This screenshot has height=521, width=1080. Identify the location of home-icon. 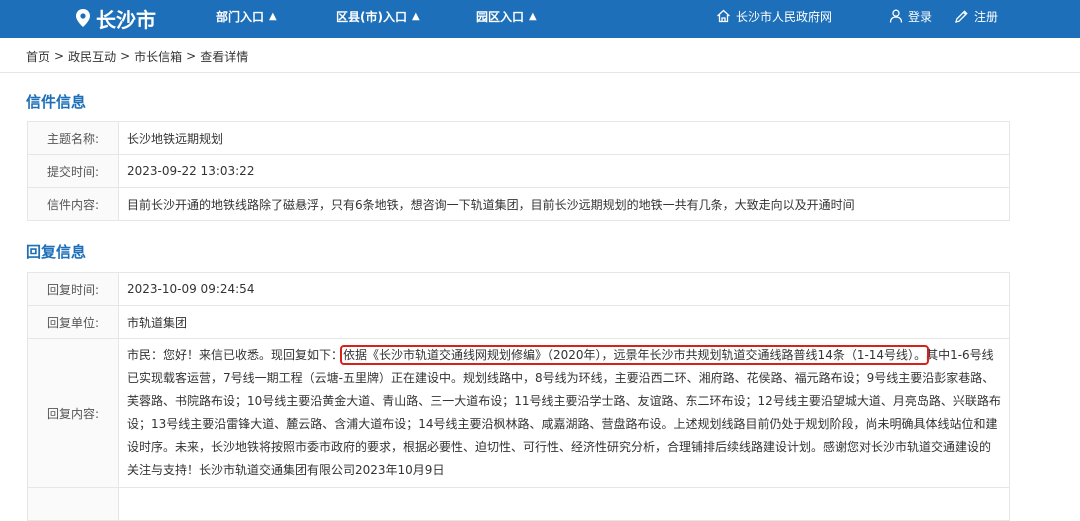
(723, 16).